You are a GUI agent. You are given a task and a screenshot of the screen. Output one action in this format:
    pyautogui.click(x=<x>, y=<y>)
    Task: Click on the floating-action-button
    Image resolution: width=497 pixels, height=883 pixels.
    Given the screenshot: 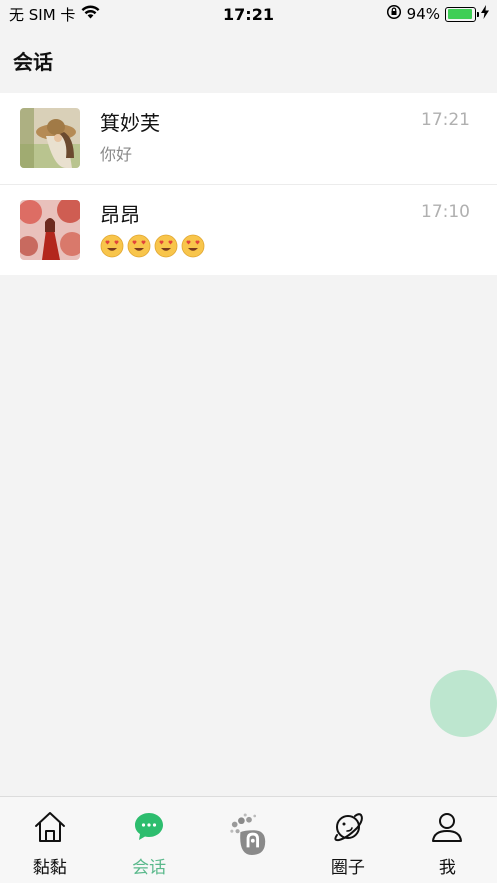 What is the action you would take?
    pyautogui.click(x=463, y=703)
    